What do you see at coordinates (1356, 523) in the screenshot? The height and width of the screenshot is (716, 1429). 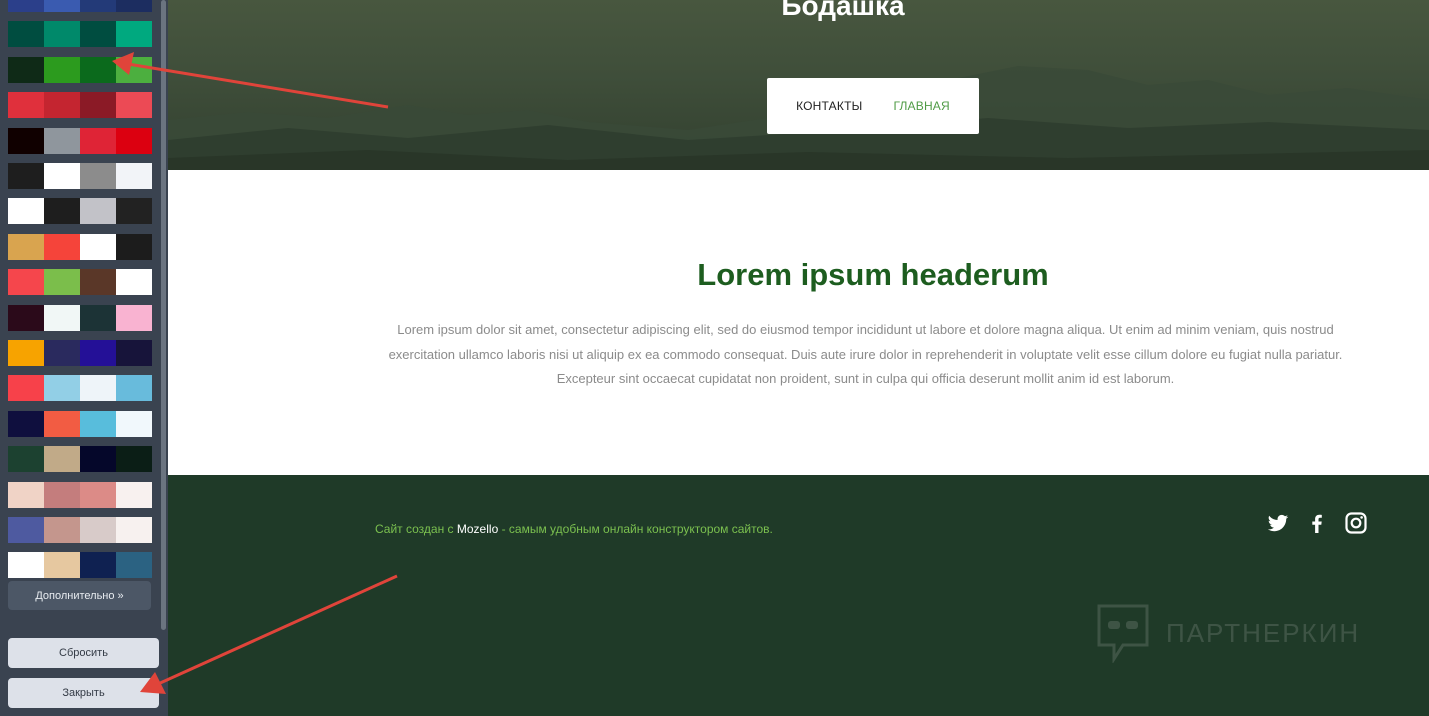 I see `instagram-icon` at bounding box center [1356, 523].